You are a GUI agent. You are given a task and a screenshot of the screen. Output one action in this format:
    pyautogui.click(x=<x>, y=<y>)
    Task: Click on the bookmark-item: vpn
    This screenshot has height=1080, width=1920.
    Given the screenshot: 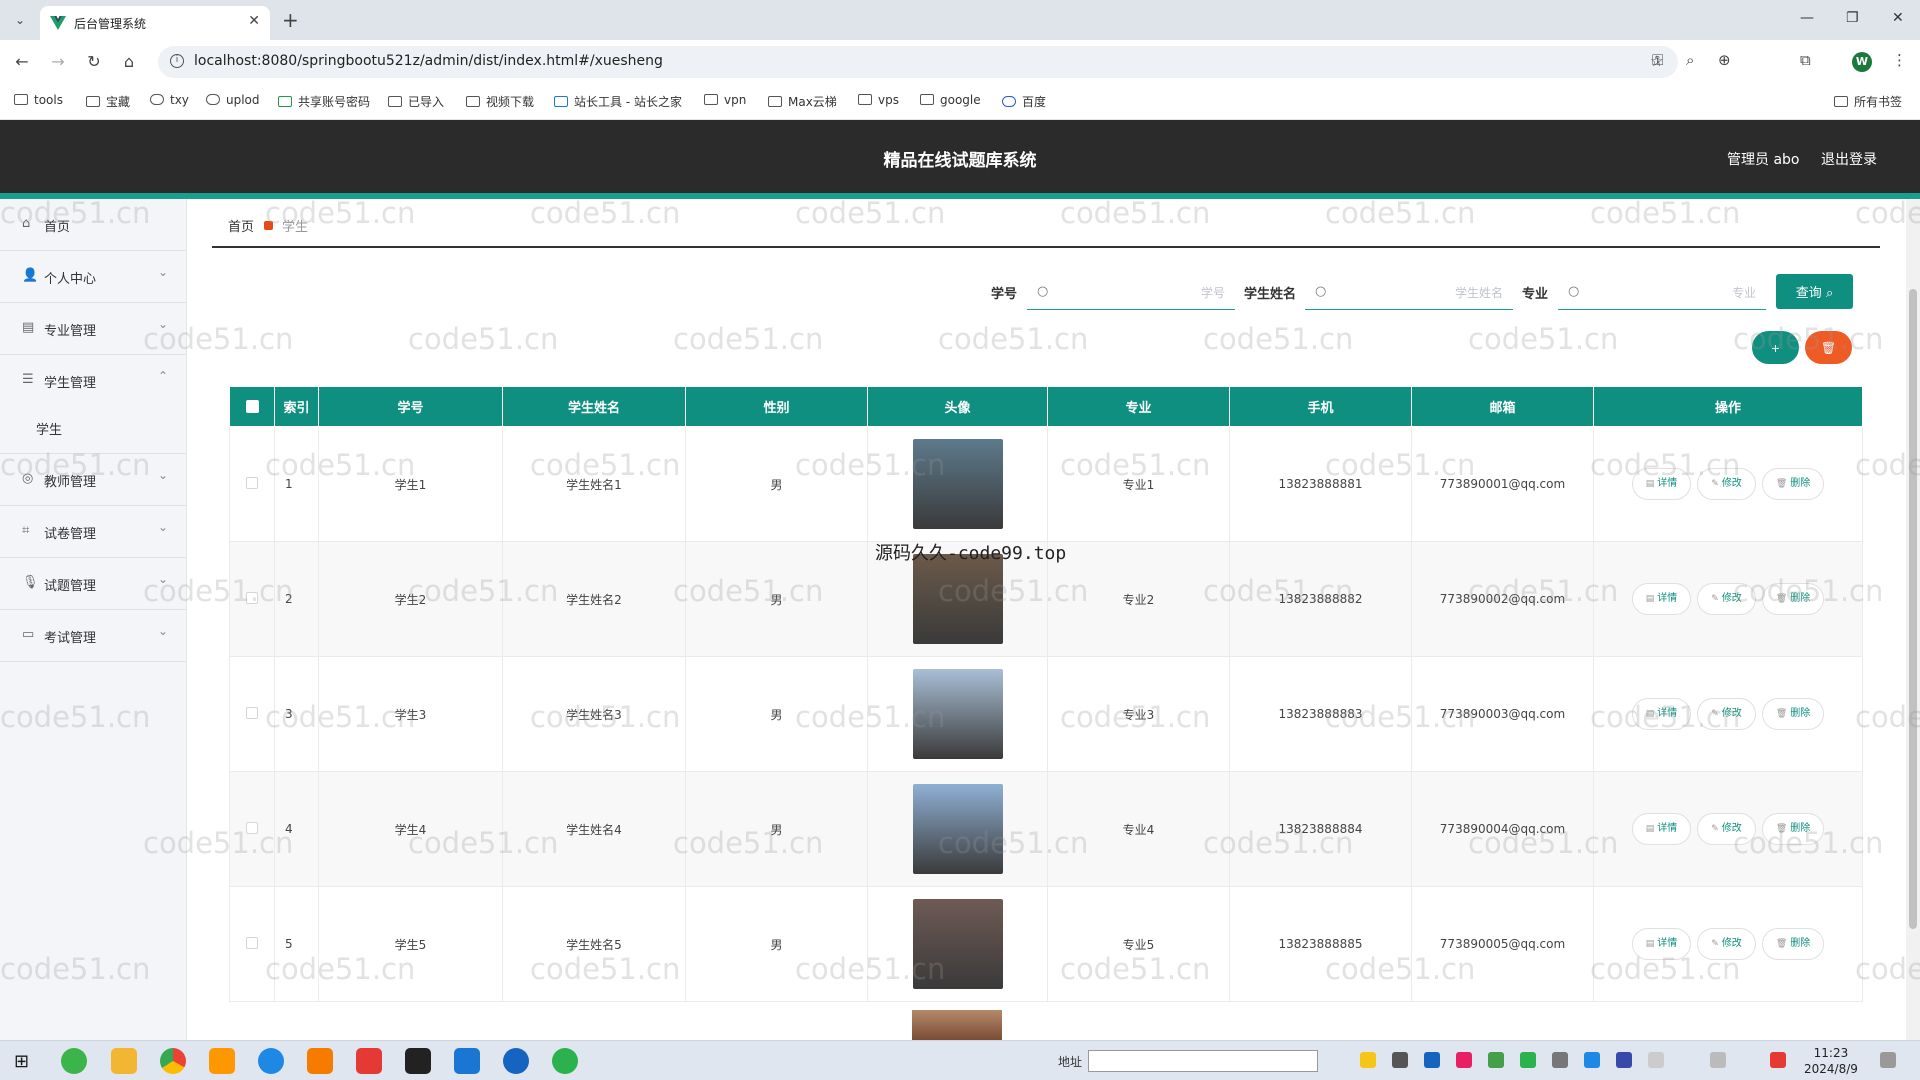 What is the action you would take?
    pyautogui.click(x=725, y=100)
    